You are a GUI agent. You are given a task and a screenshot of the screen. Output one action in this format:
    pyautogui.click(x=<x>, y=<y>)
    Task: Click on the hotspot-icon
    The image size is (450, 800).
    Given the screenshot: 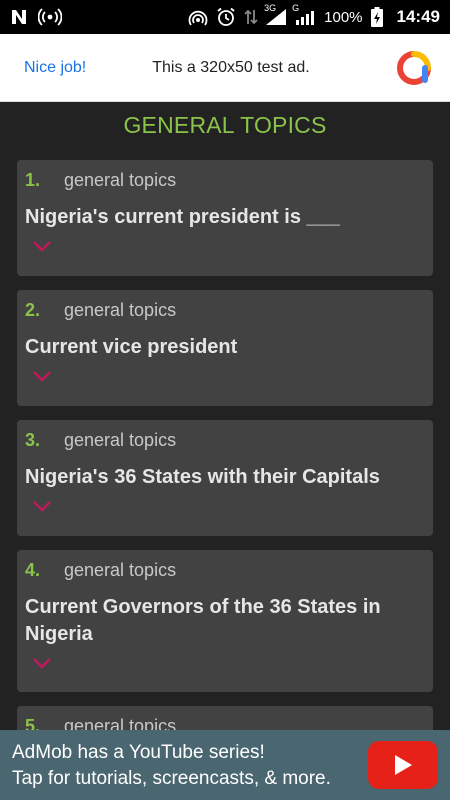 What is the action you would take?
    pyautogui.click(x=198, y=17)
    